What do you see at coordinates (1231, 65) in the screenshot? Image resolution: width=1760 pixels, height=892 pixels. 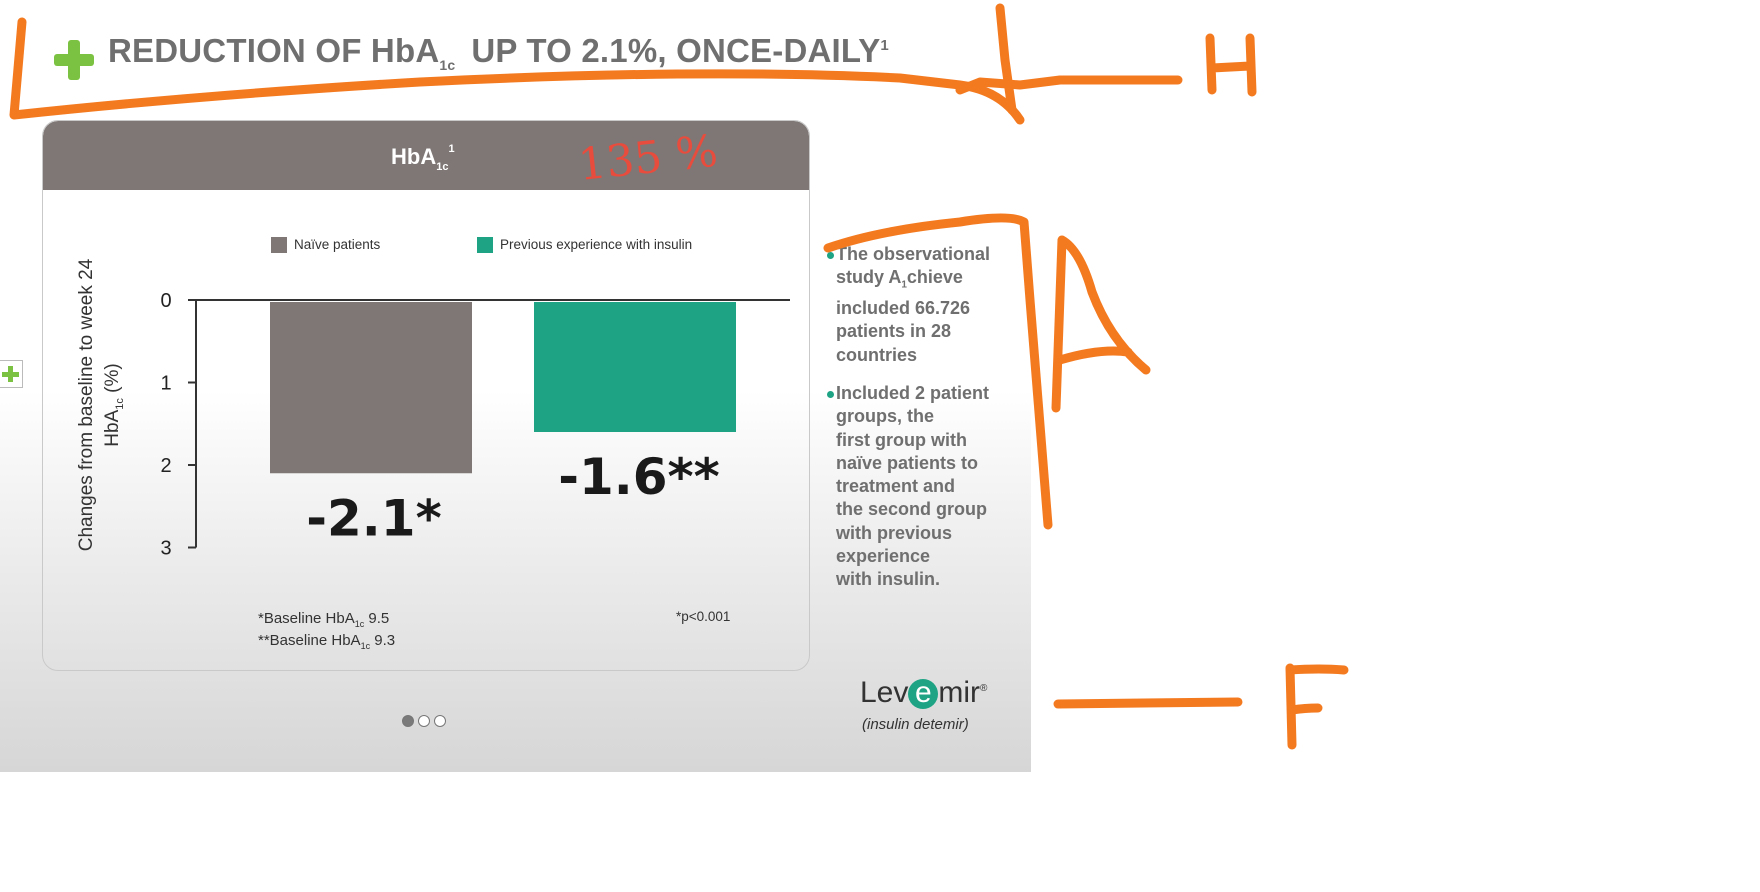 I see `pen-letter-h` at bounding box center [1231, 65].